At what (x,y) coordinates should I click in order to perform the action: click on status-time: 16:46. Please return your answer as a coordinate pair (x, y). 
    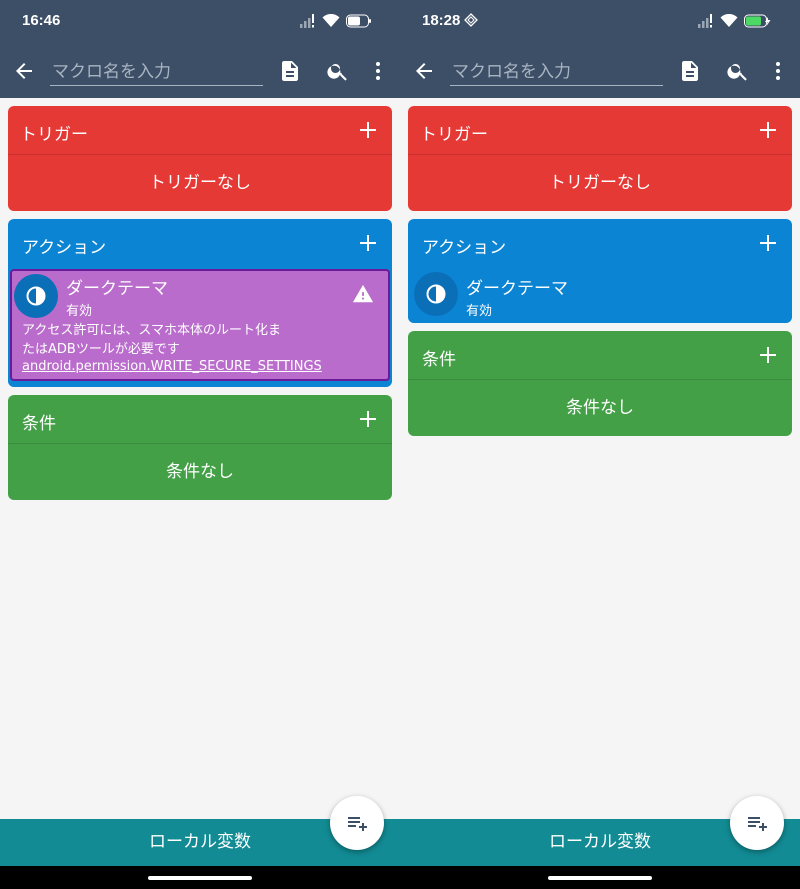
    Looking at the image, I should click on (41, 20).